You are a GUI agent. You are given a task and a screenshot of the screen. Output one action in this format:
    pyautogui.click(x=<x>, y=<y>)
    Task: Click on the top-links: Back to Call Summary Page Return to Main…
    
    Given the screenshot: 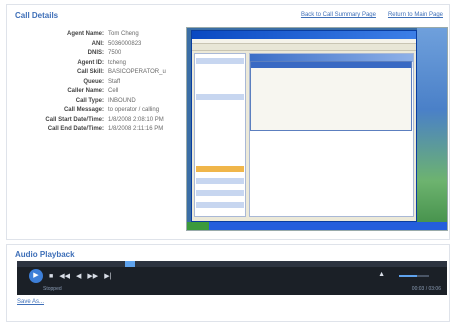 What is the action you would take?
    pyautogui.click(x=372, y=15)
    